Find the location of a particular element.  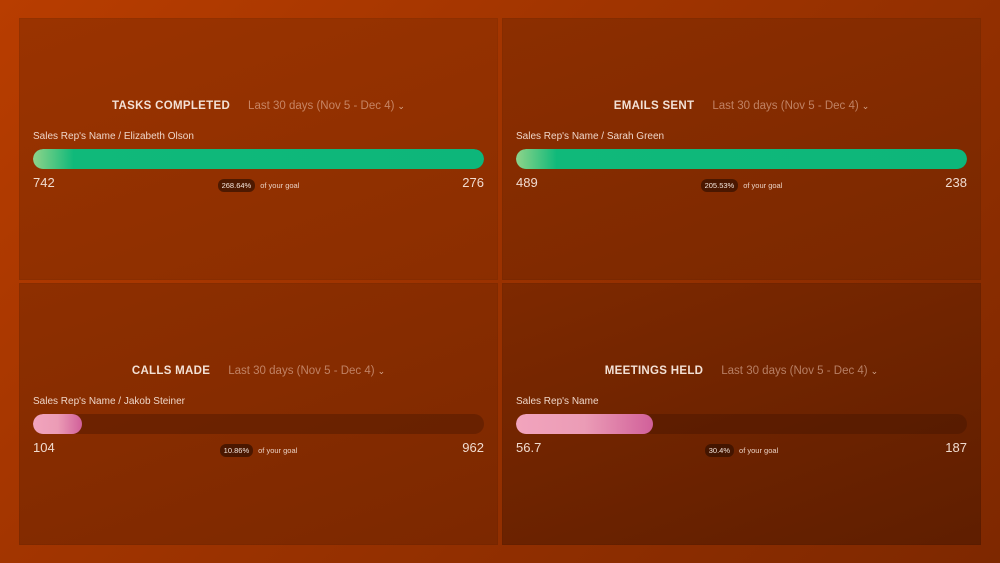

sales-rep-label: Sales Rep's Name / Elizabeth Olson is located at coordinates (113, 136).